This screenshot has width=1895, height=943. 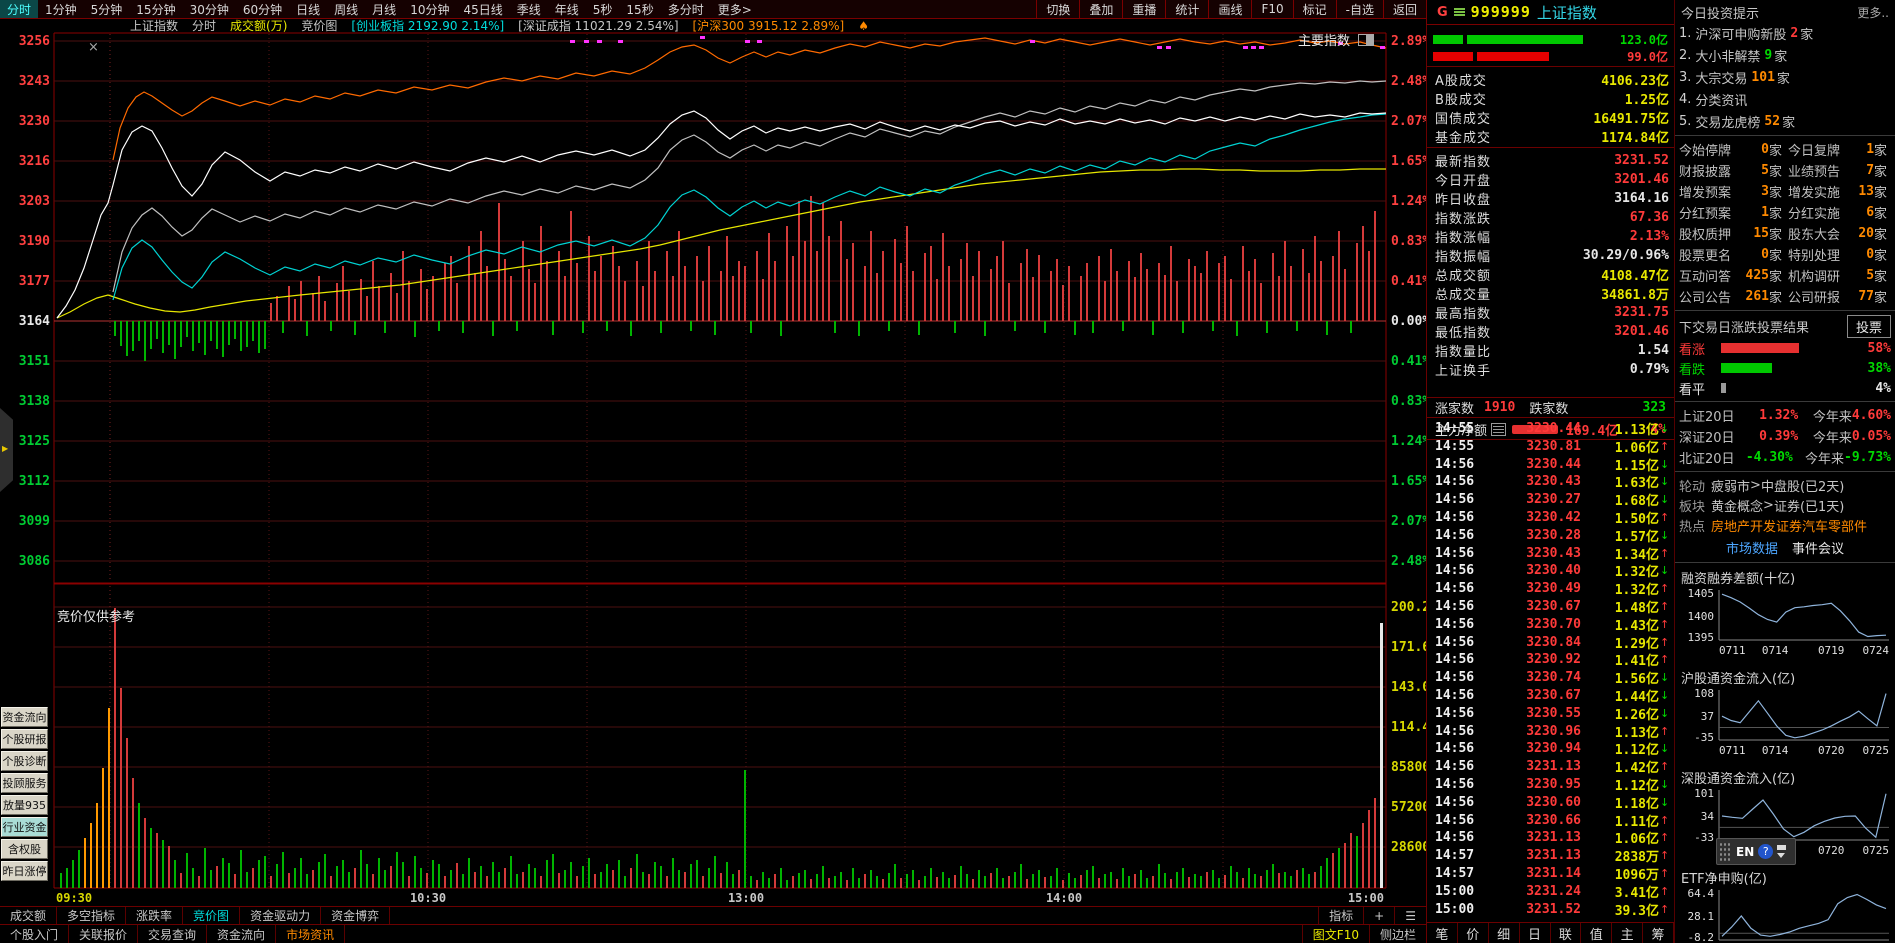 I want to click on help-icon: ?, so click(x=1766, y=851).